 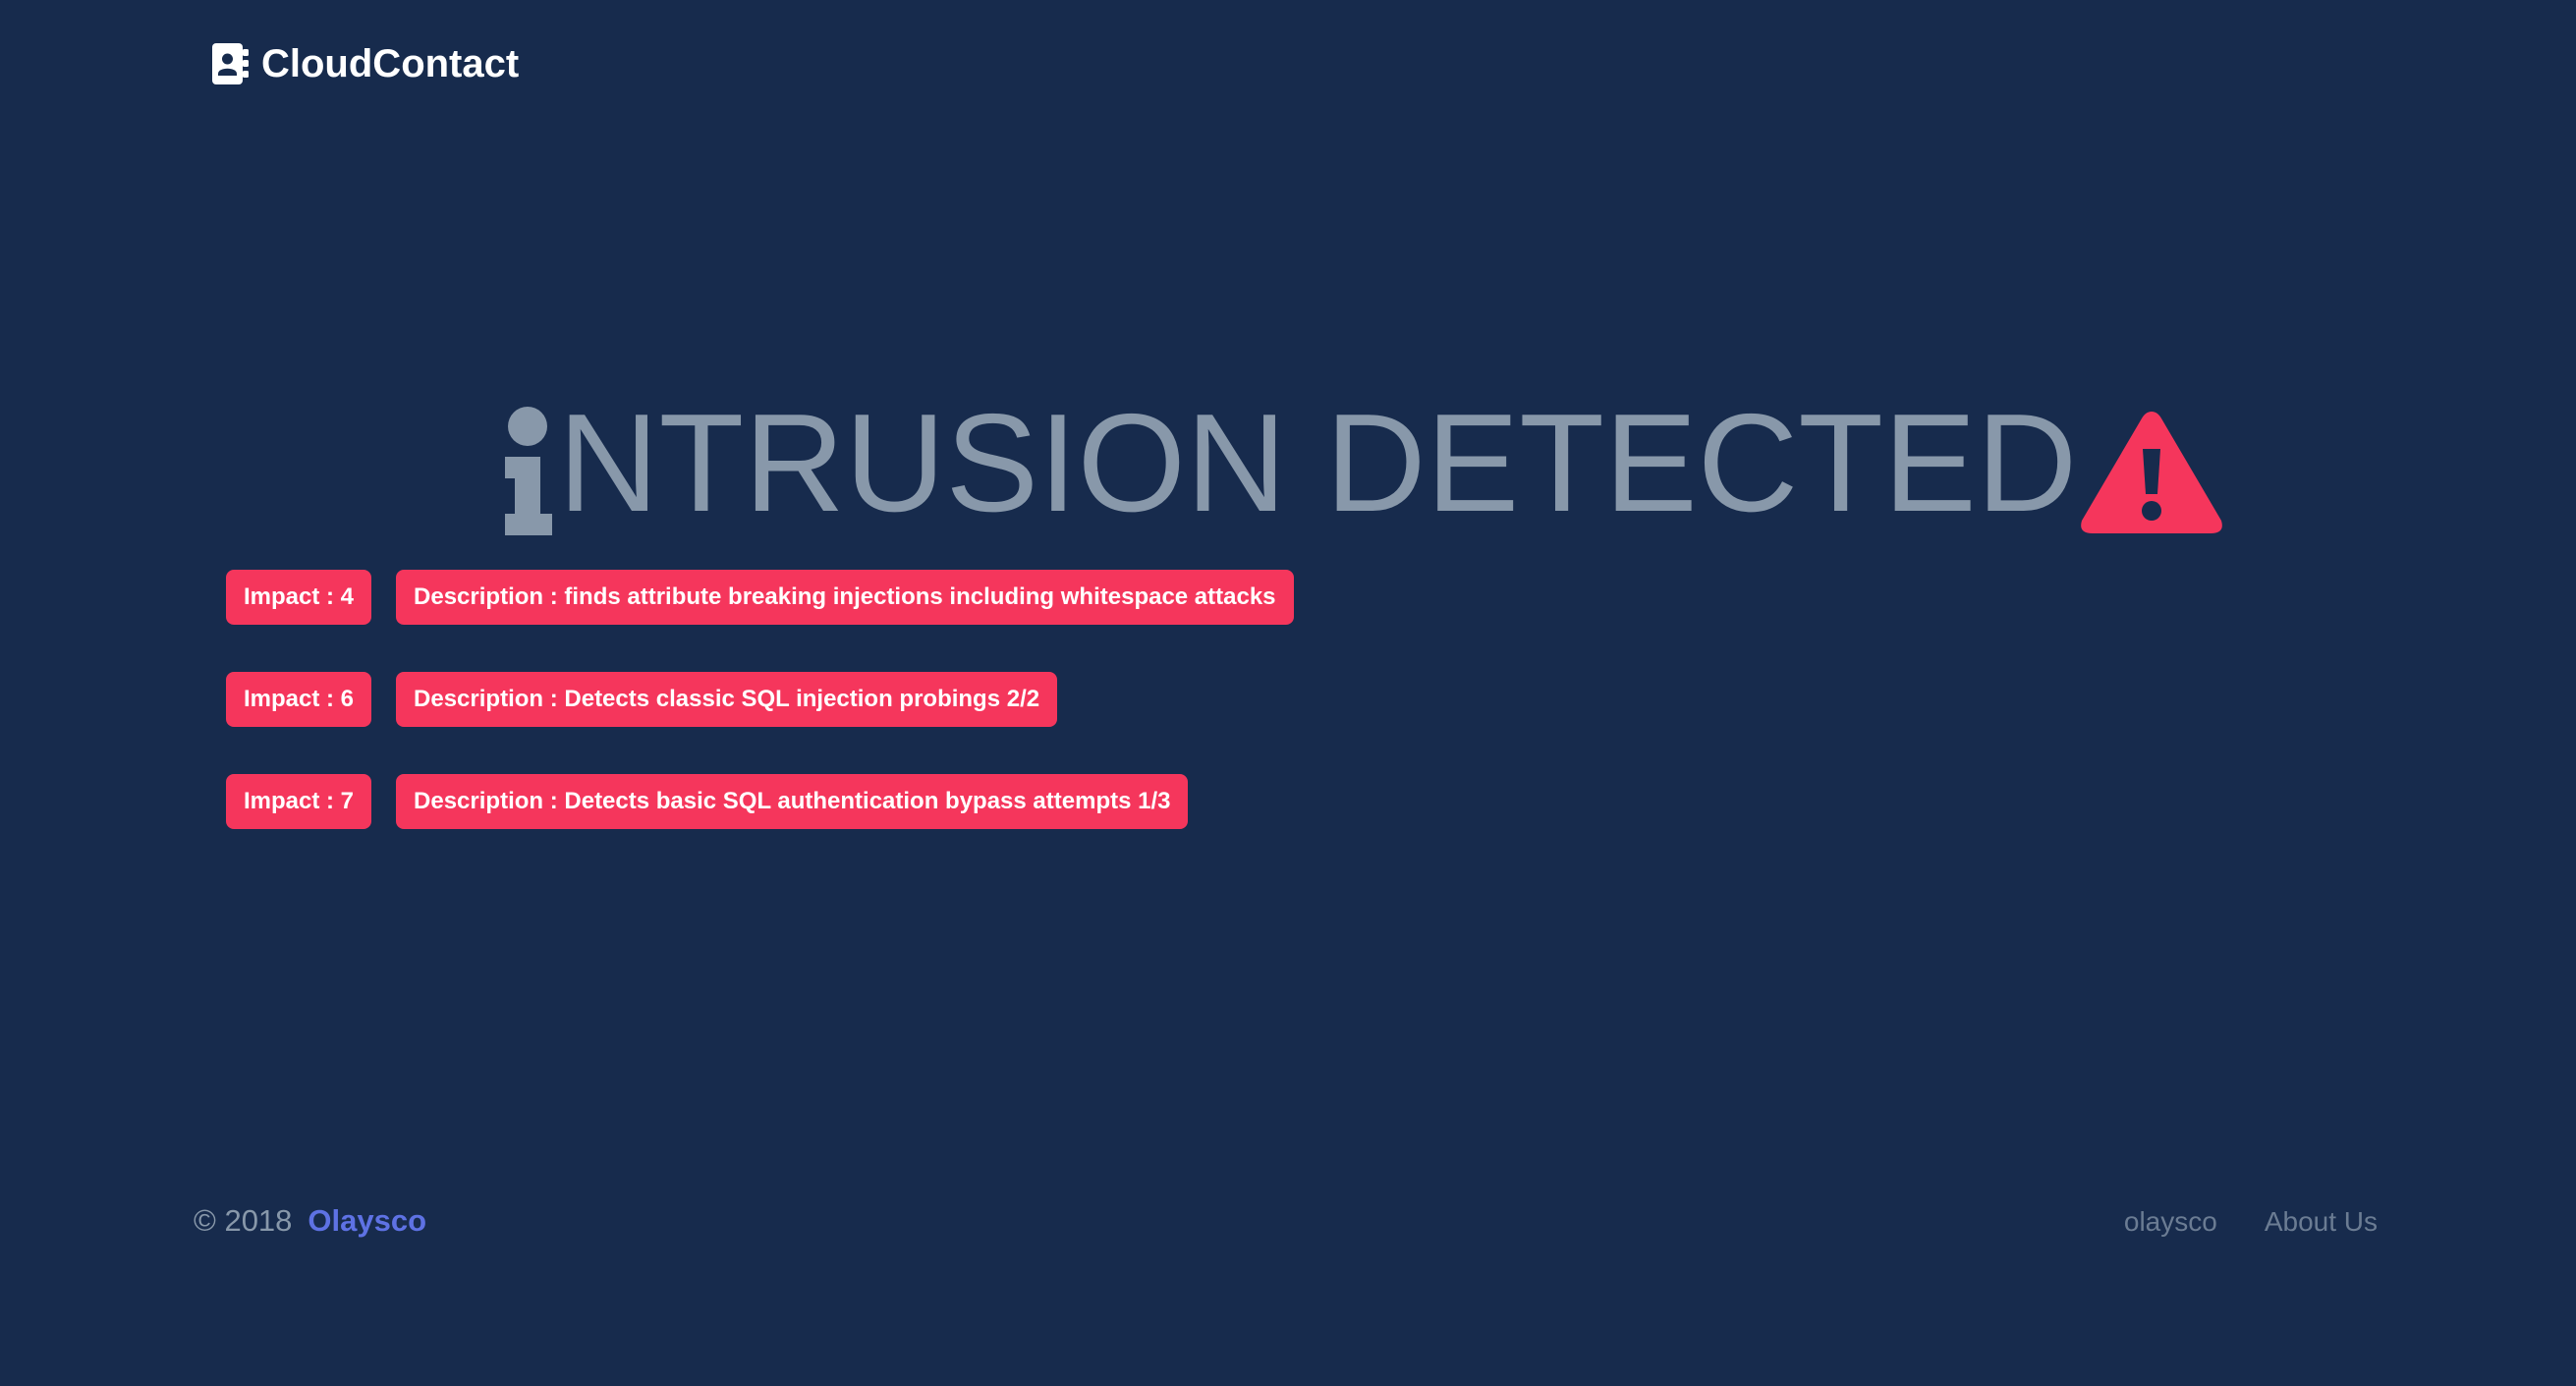 What do you see at coordinates (2170, 1222) in the screenshot?
I see `footer-link-olaysco: olaysco` at bounding box center [2170, 1222].